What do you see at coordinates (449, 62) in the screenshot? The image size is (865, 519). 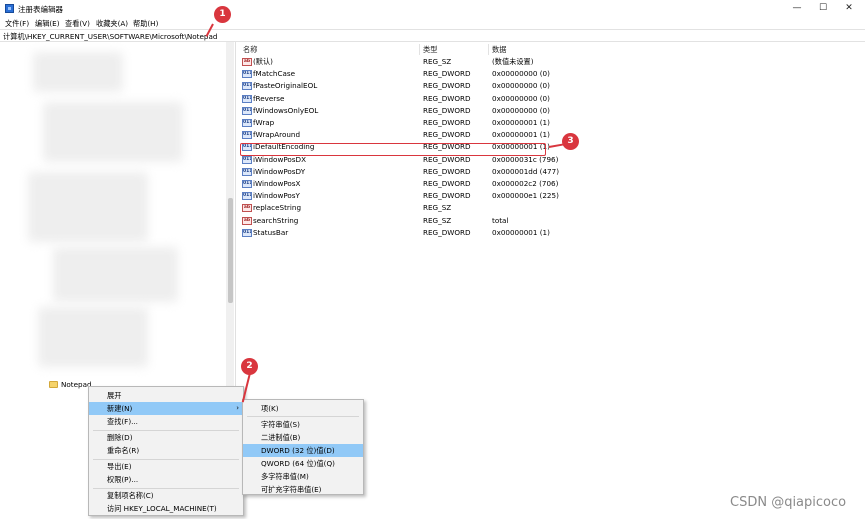 I see `table-row: ab (默认) REG_SZ (数值未设置)` at bounding box center [449, 62].